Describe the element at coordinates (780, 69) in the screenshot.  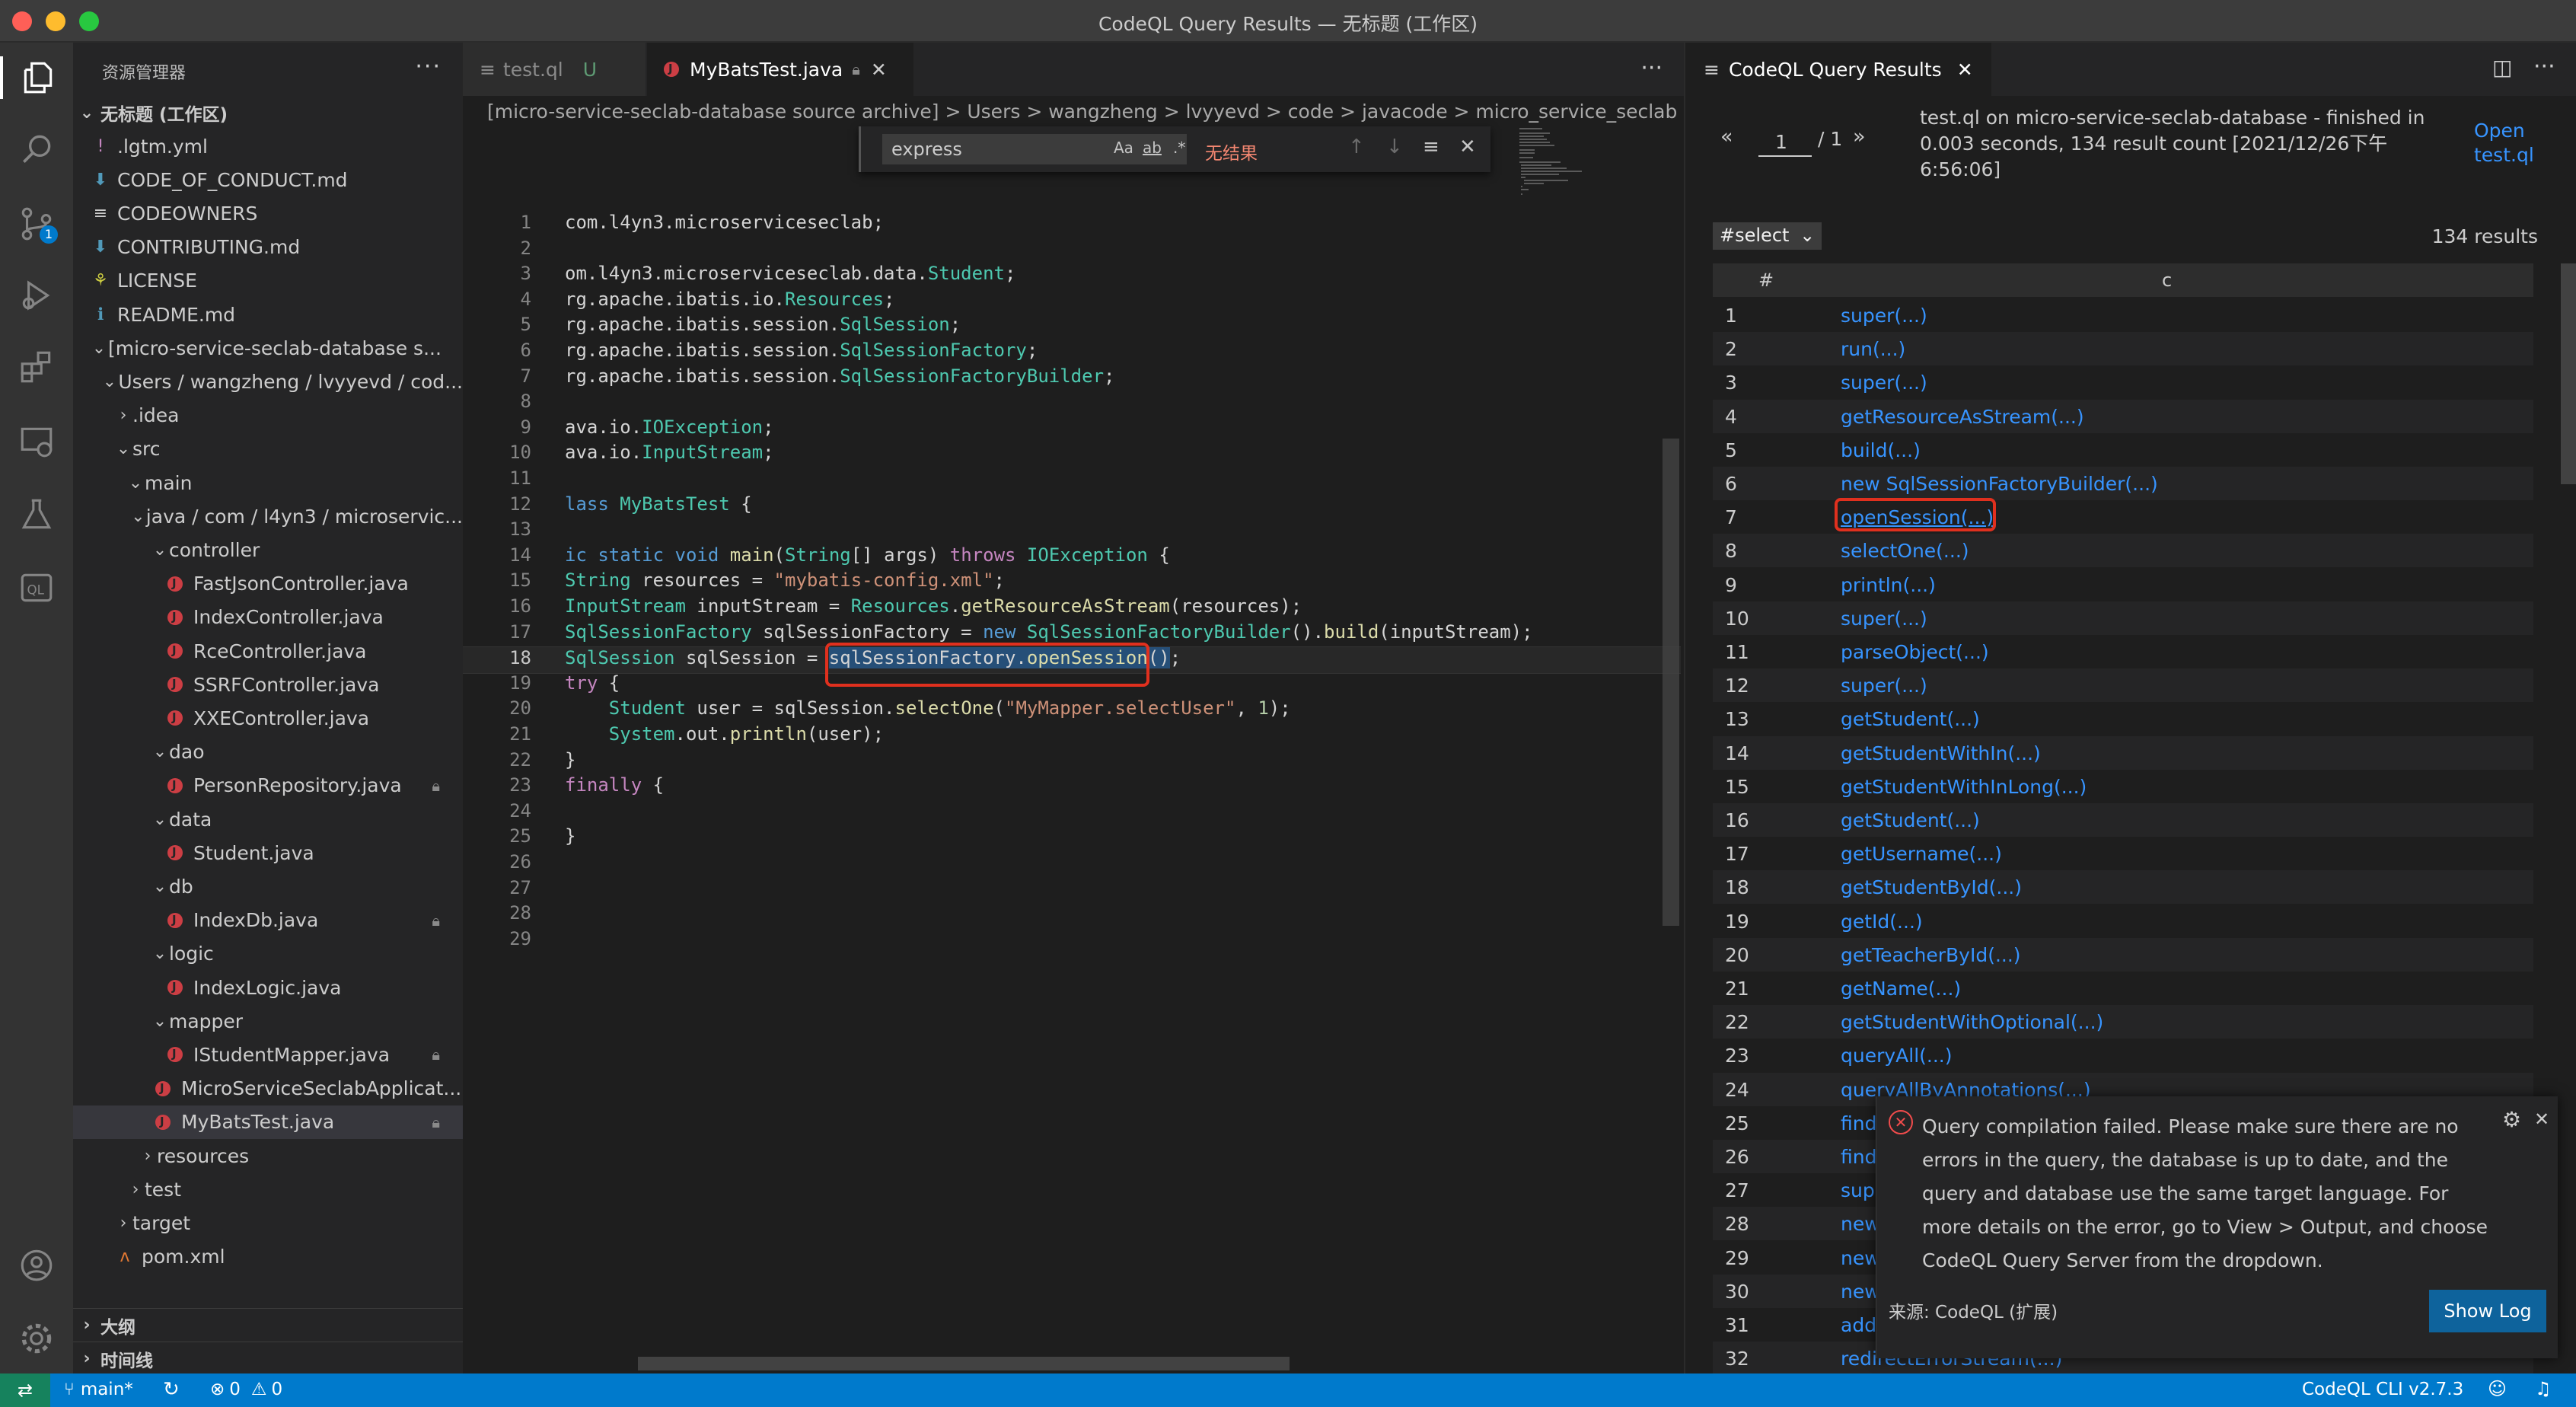
I see `tab-mybatstest-java: MyBatsTest.java 🔒︎ ✕` at that location.